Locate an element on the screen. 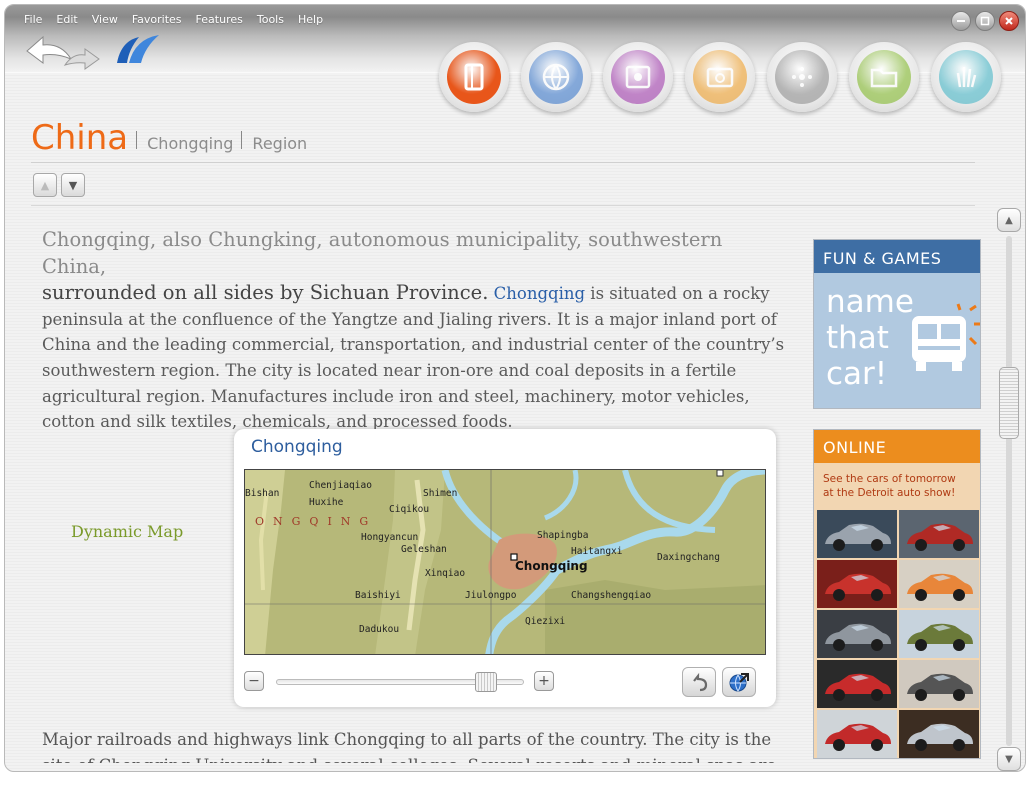  menu-file: File is located at coordinates (33, 19).